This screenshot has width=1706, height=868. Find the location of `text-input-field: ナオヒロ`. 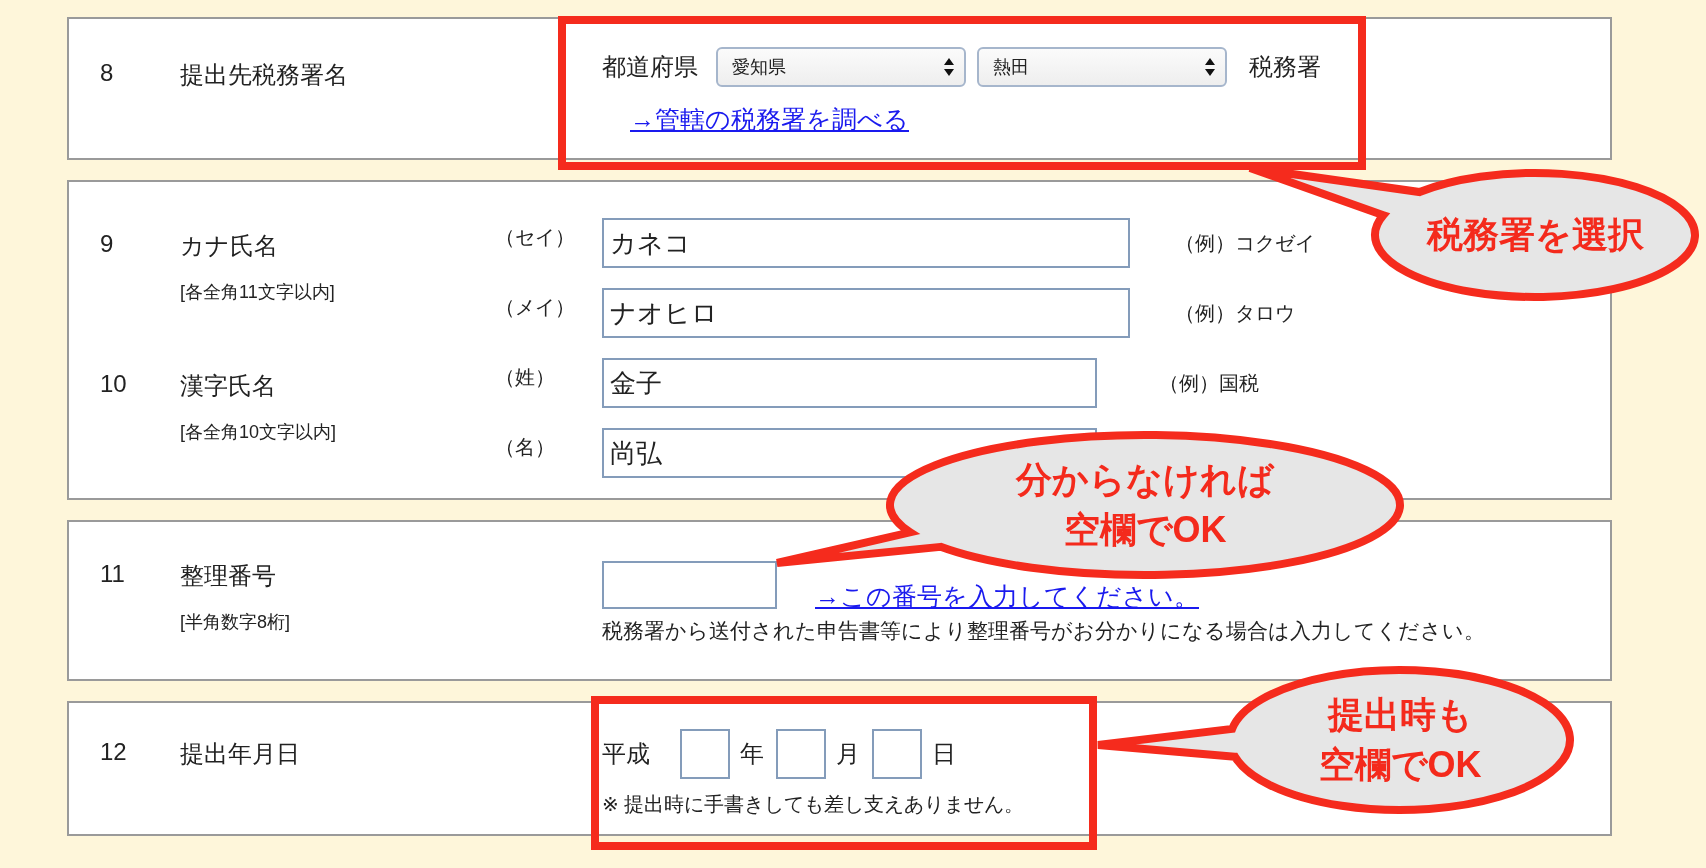

text-input-field: ナオヒロ is located at coordinates (866, 313).